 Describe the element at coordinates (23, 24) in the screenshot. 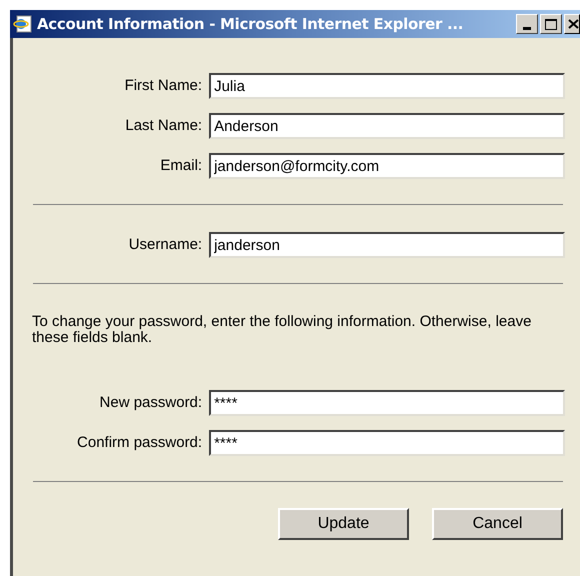

I see `browser-icon` at that location.